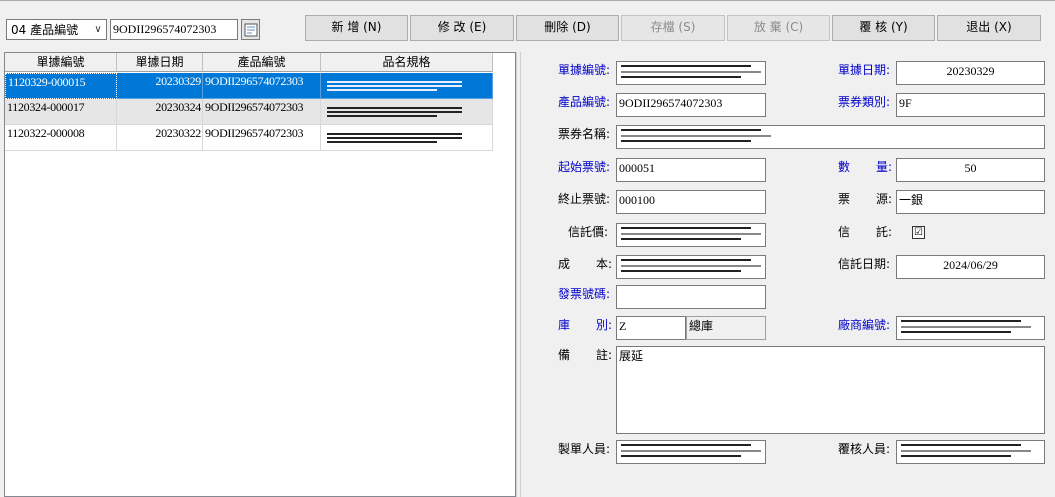 The height and width of the screenshot is (497, 1055). Describe the element at coordinates (844, 167) in the screenshot. I see `qty-label-1: 數` at that location.